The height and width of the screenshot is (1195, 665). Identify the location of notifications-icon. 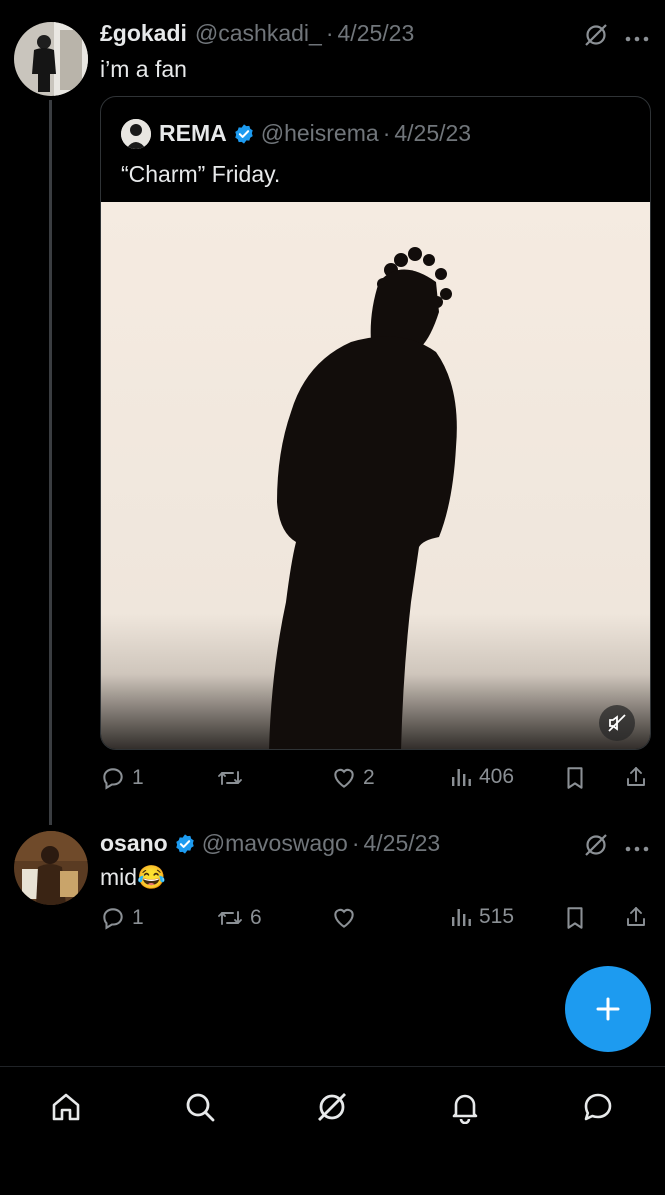
(465, 1109).